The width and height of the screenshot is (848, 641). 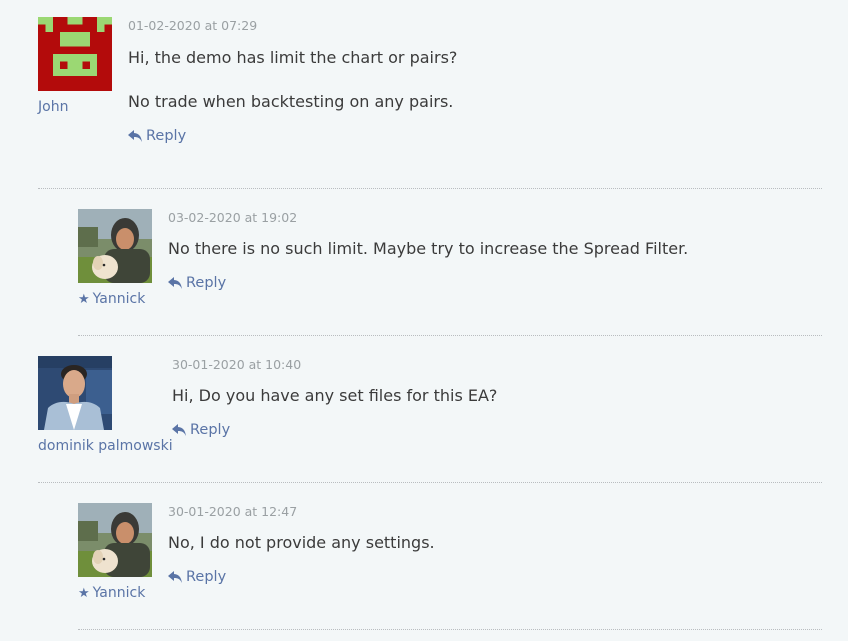 I want to click on author-name: John, so click(x=53, y=107).